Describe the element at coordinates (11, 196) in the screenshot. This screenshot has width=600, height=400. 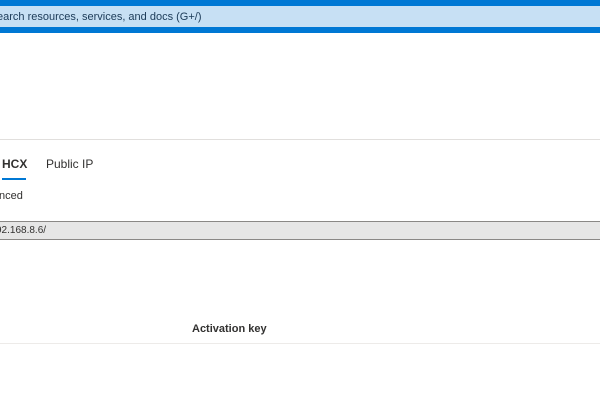
I see `section-subtext: nced` at that location.